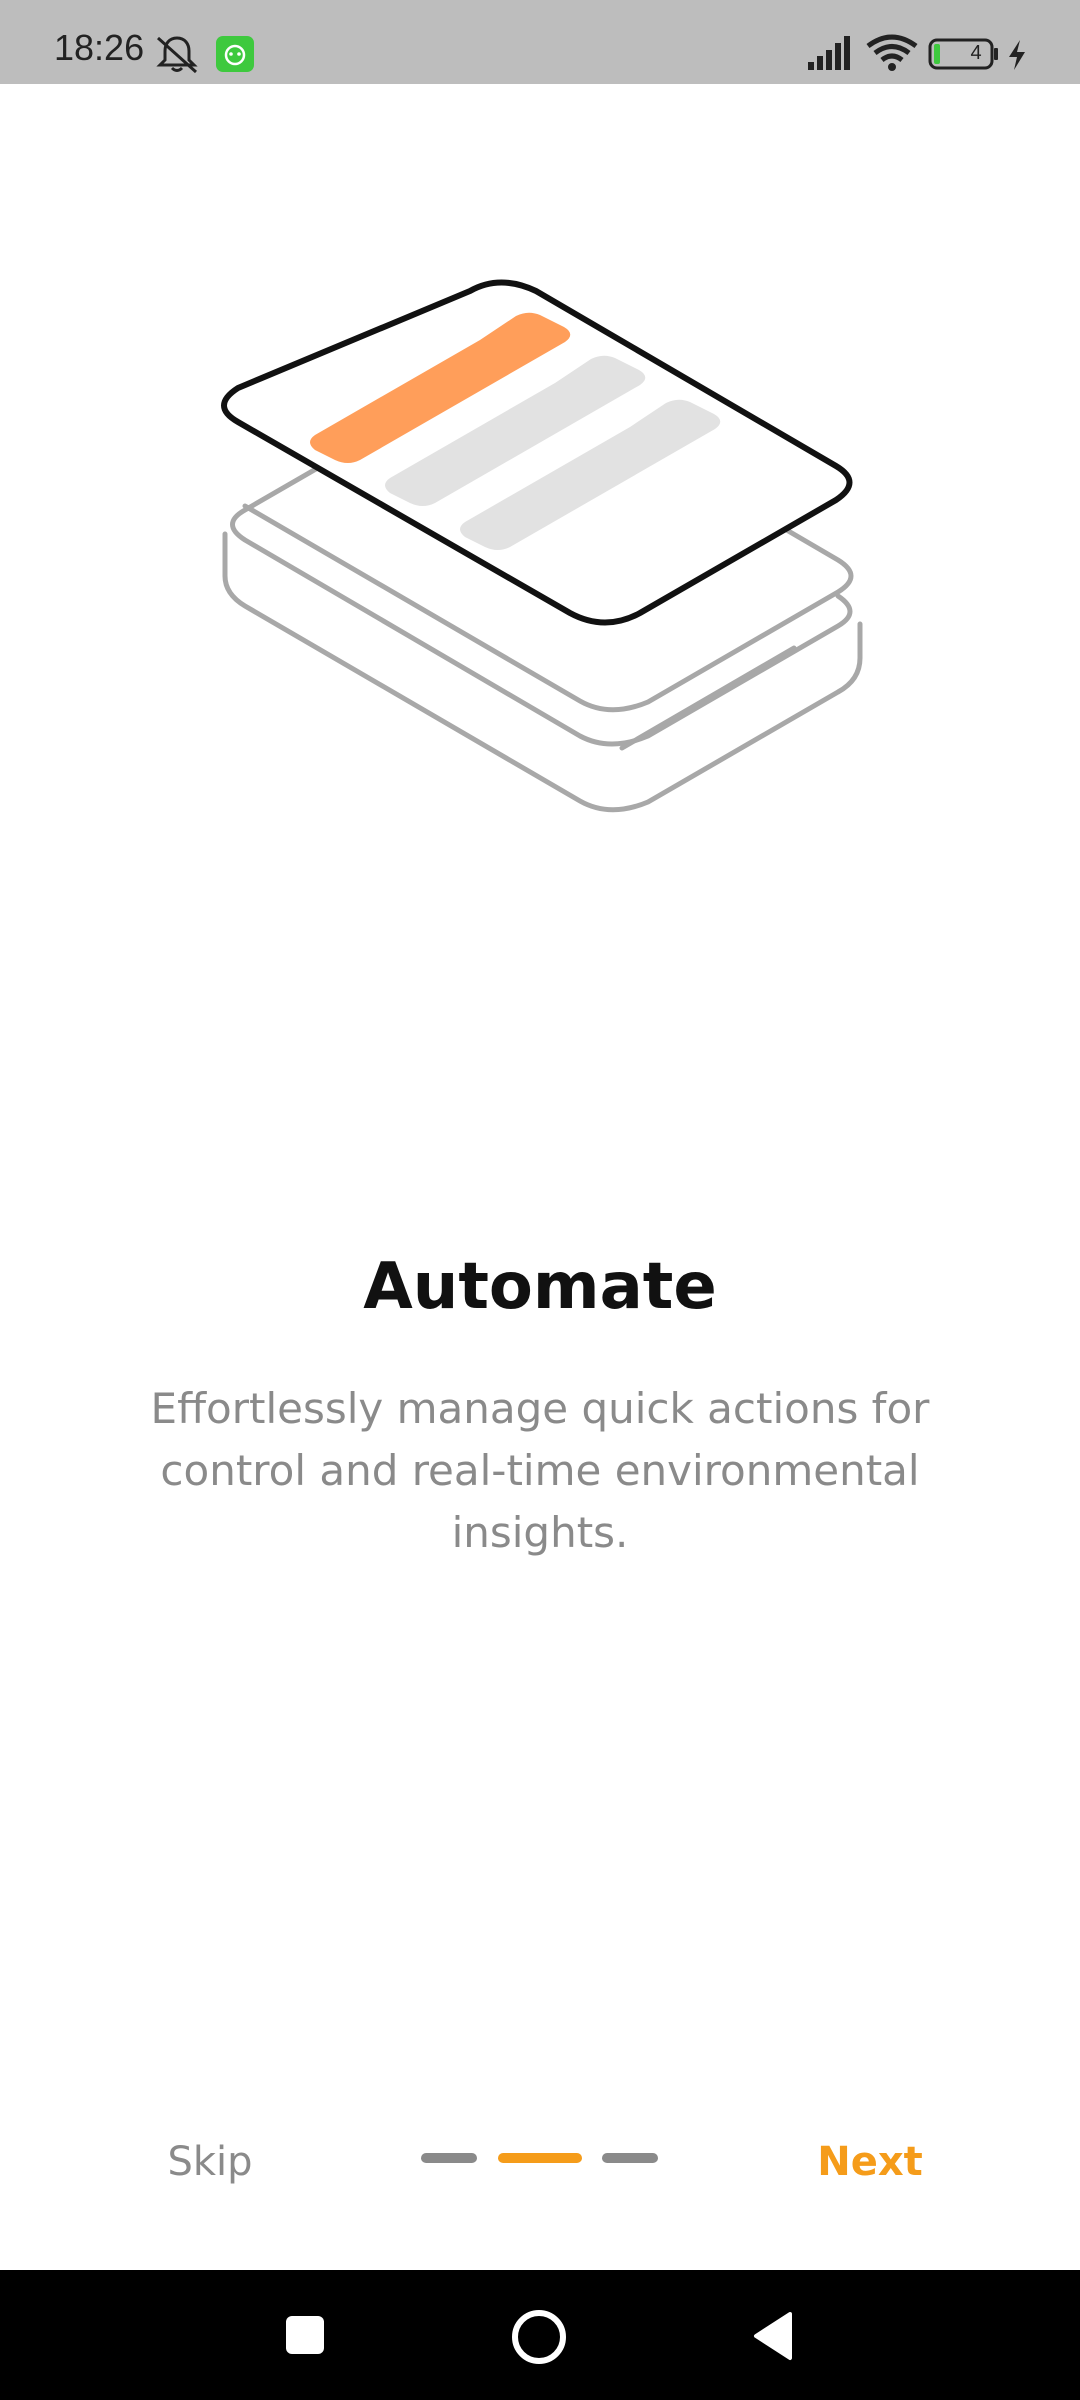 Image resolution: width=1080 pixels, height=2400 pixels. Describe the element at coordinates (177, 56) in the screenshot. I see `mute-icon` at that location.